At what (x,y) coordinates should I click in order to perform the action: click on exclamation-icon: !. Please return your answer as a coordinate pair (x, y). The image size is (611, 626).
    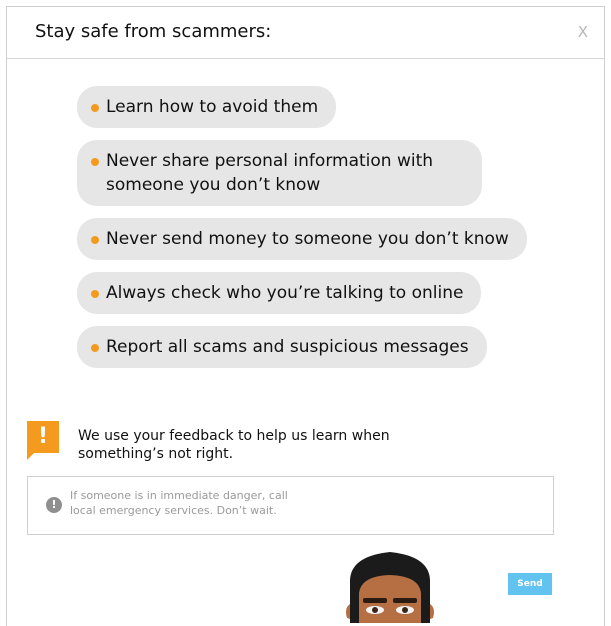
    Looking at the image, I should click on (43, 440).